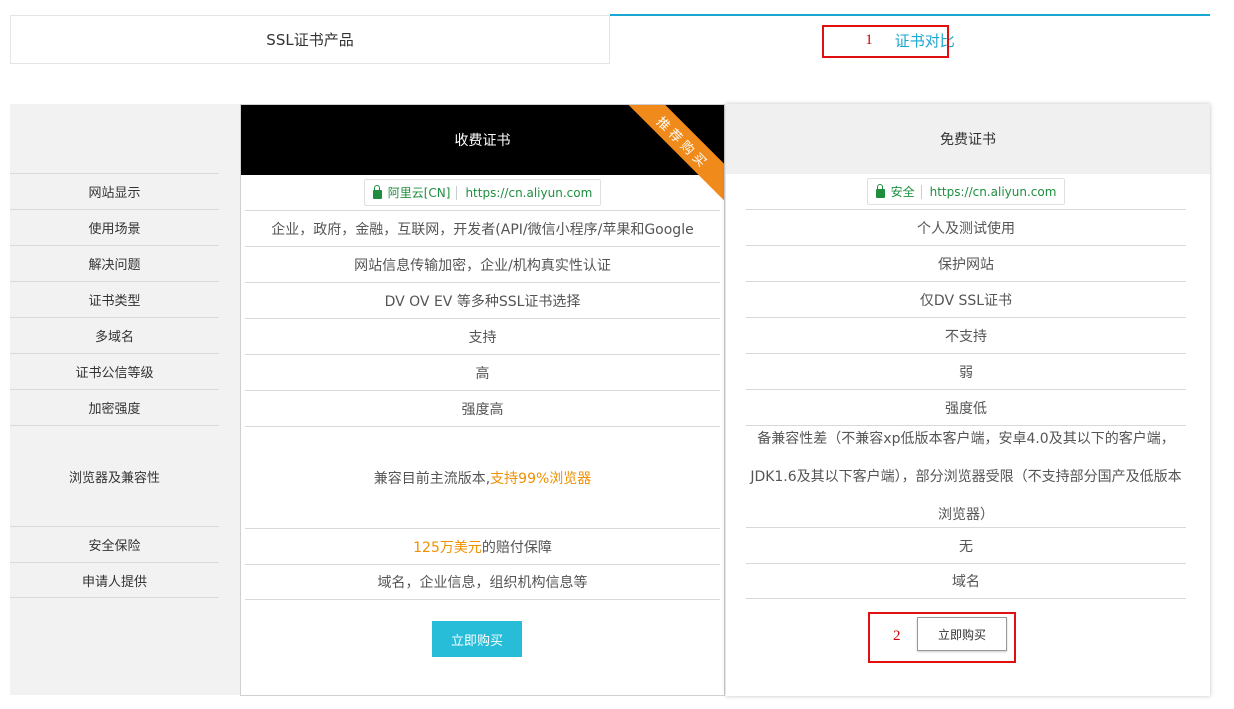  Describe the element at coordinates (966, 335) in the screenshot. I see `free-multi-domain: 不支持` at that location.